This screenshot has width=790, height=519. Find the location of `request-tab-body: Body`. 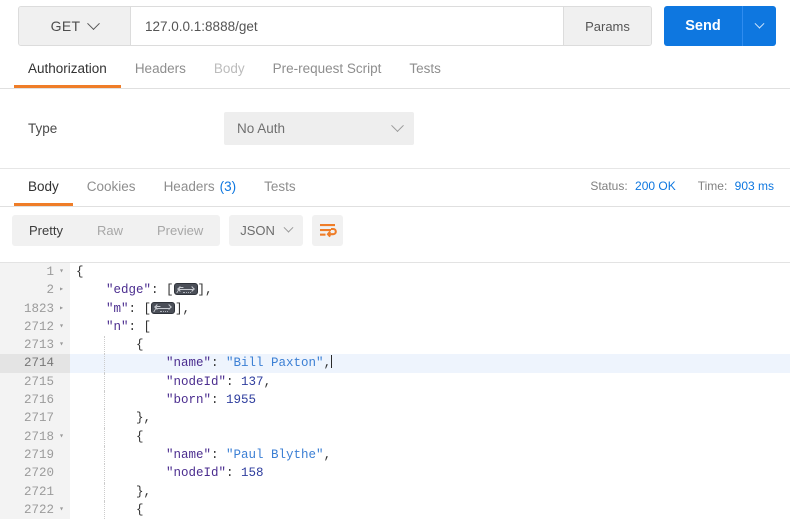

request-tab-body: Body is located at coordinates (229, 70).